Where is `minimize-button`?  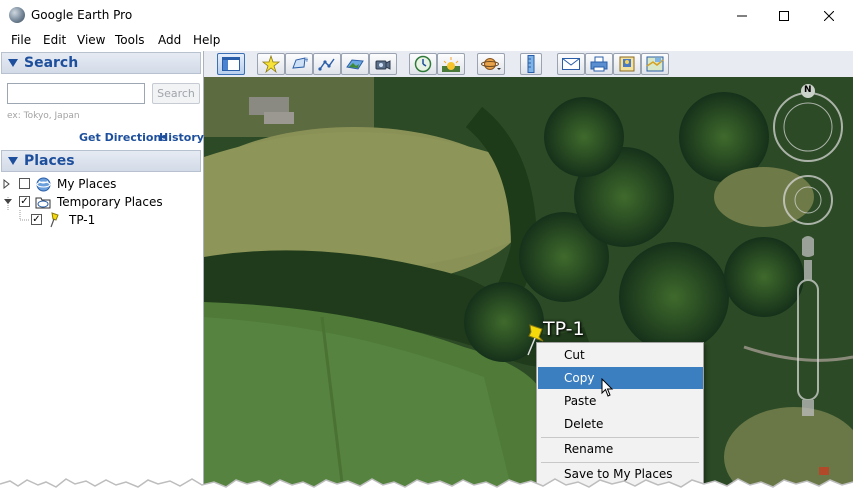 minimize-button is located at coordinates (742, 15).